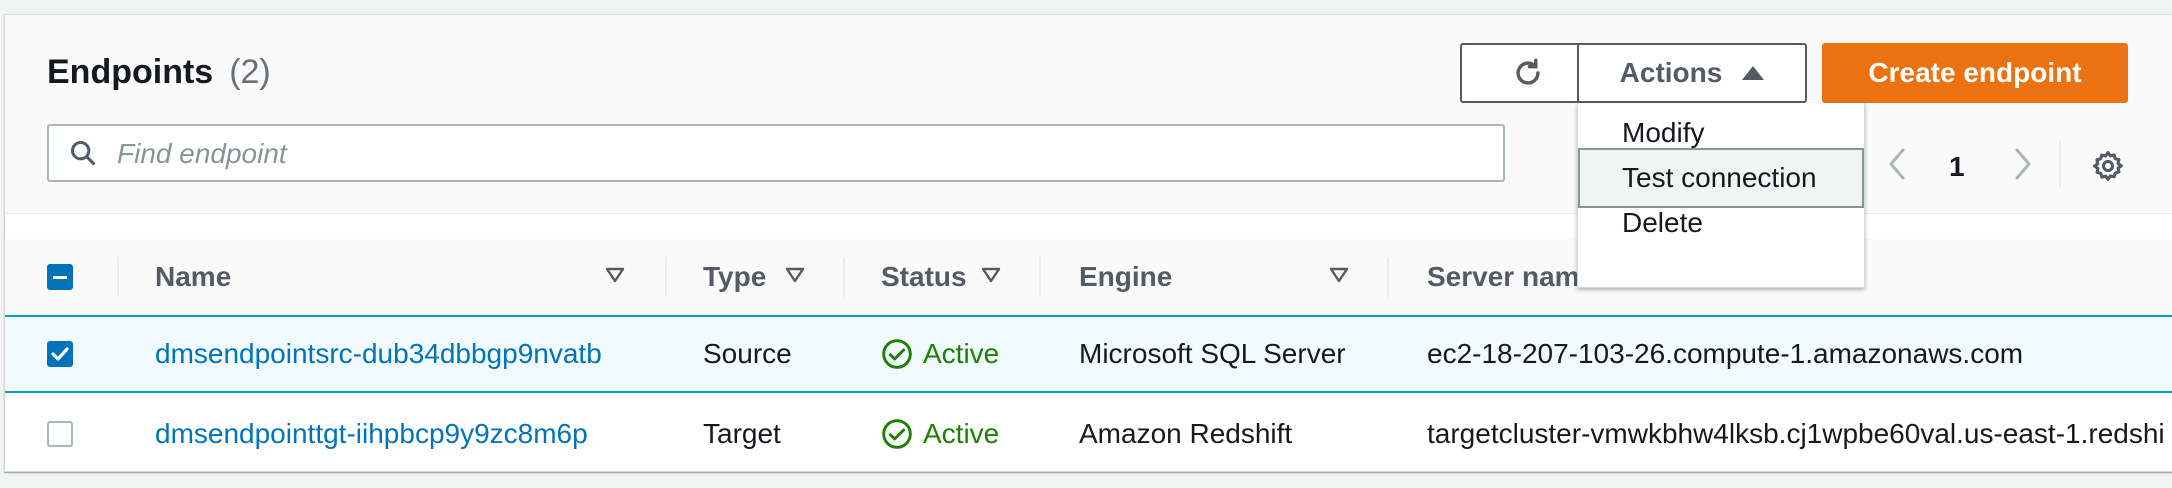 The image size is (2172, 488). I want to click on endpoint-type: Target, so click(742, 433).